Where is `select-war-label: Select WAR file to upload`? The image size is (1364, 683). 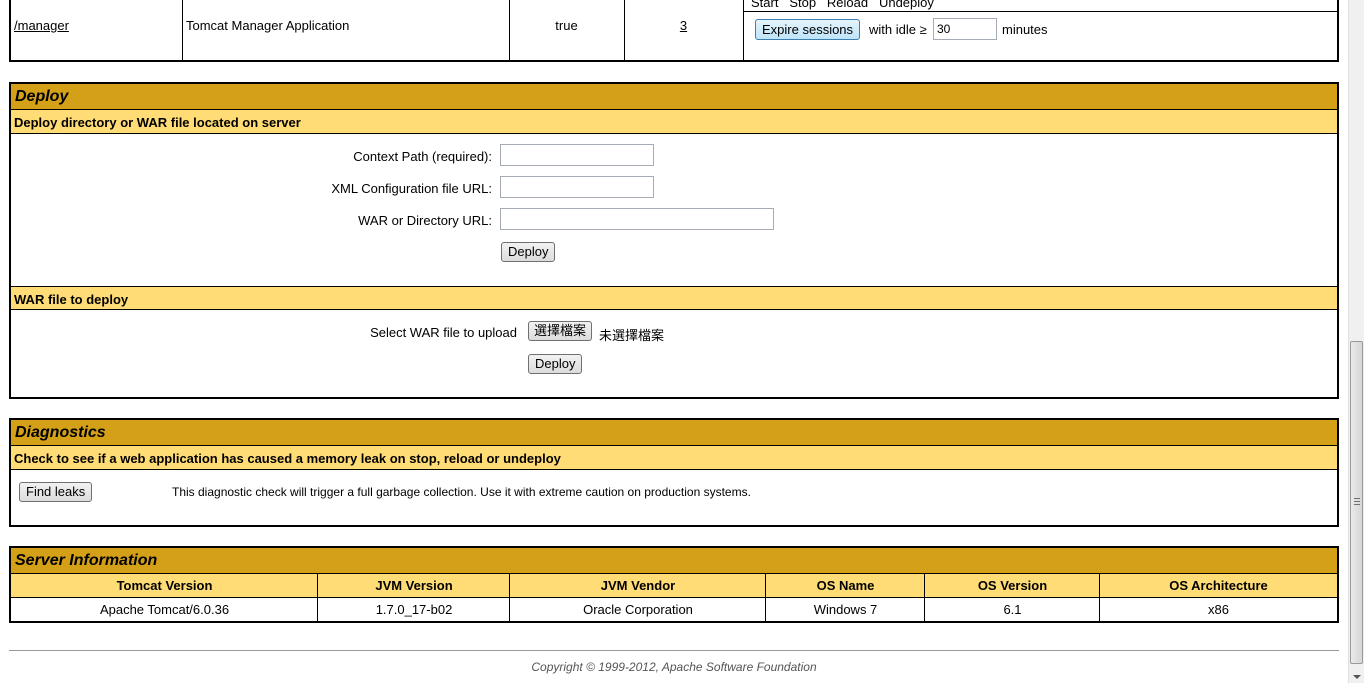 select-war-label: Select WAR file to upload is located at coordinates (443, 332).